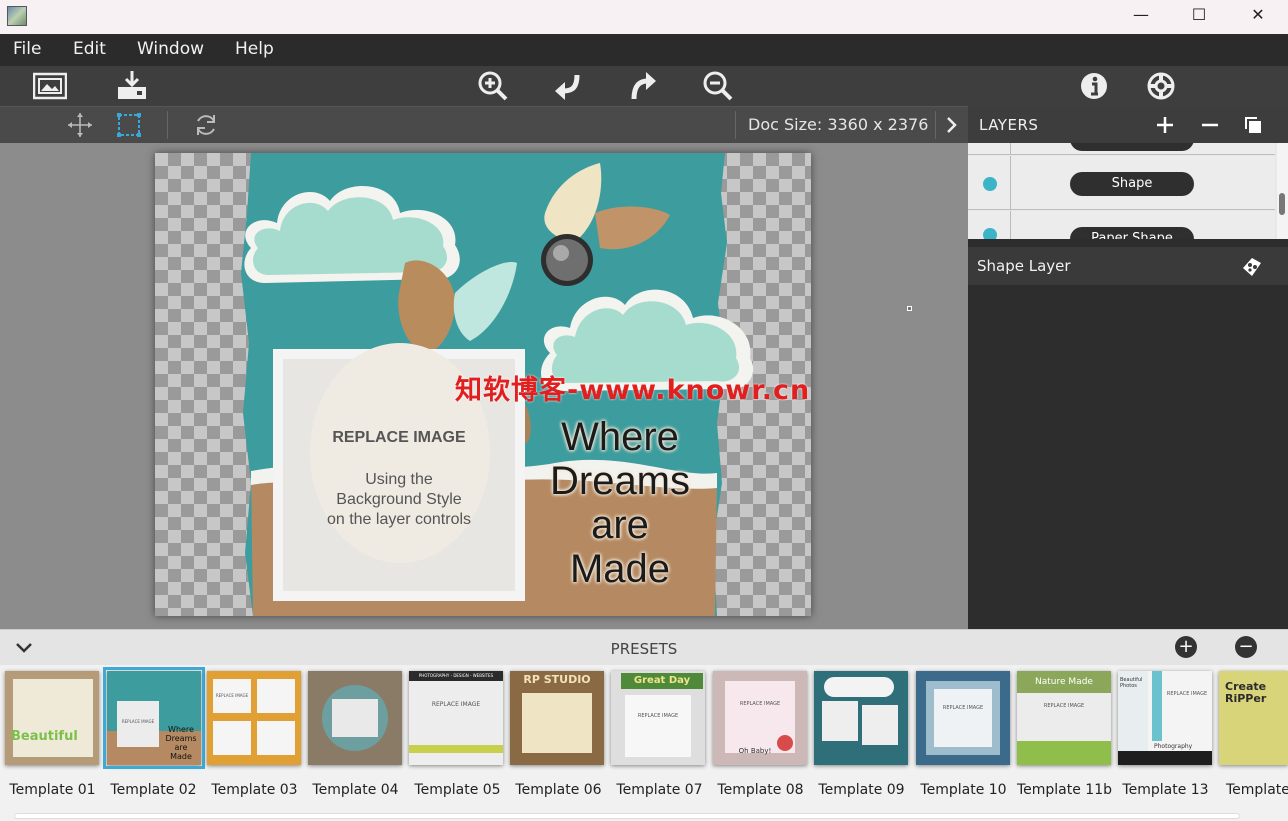 This screenshot has width=1288, height=821. I want to click on layer-row, so click(1121, 149).